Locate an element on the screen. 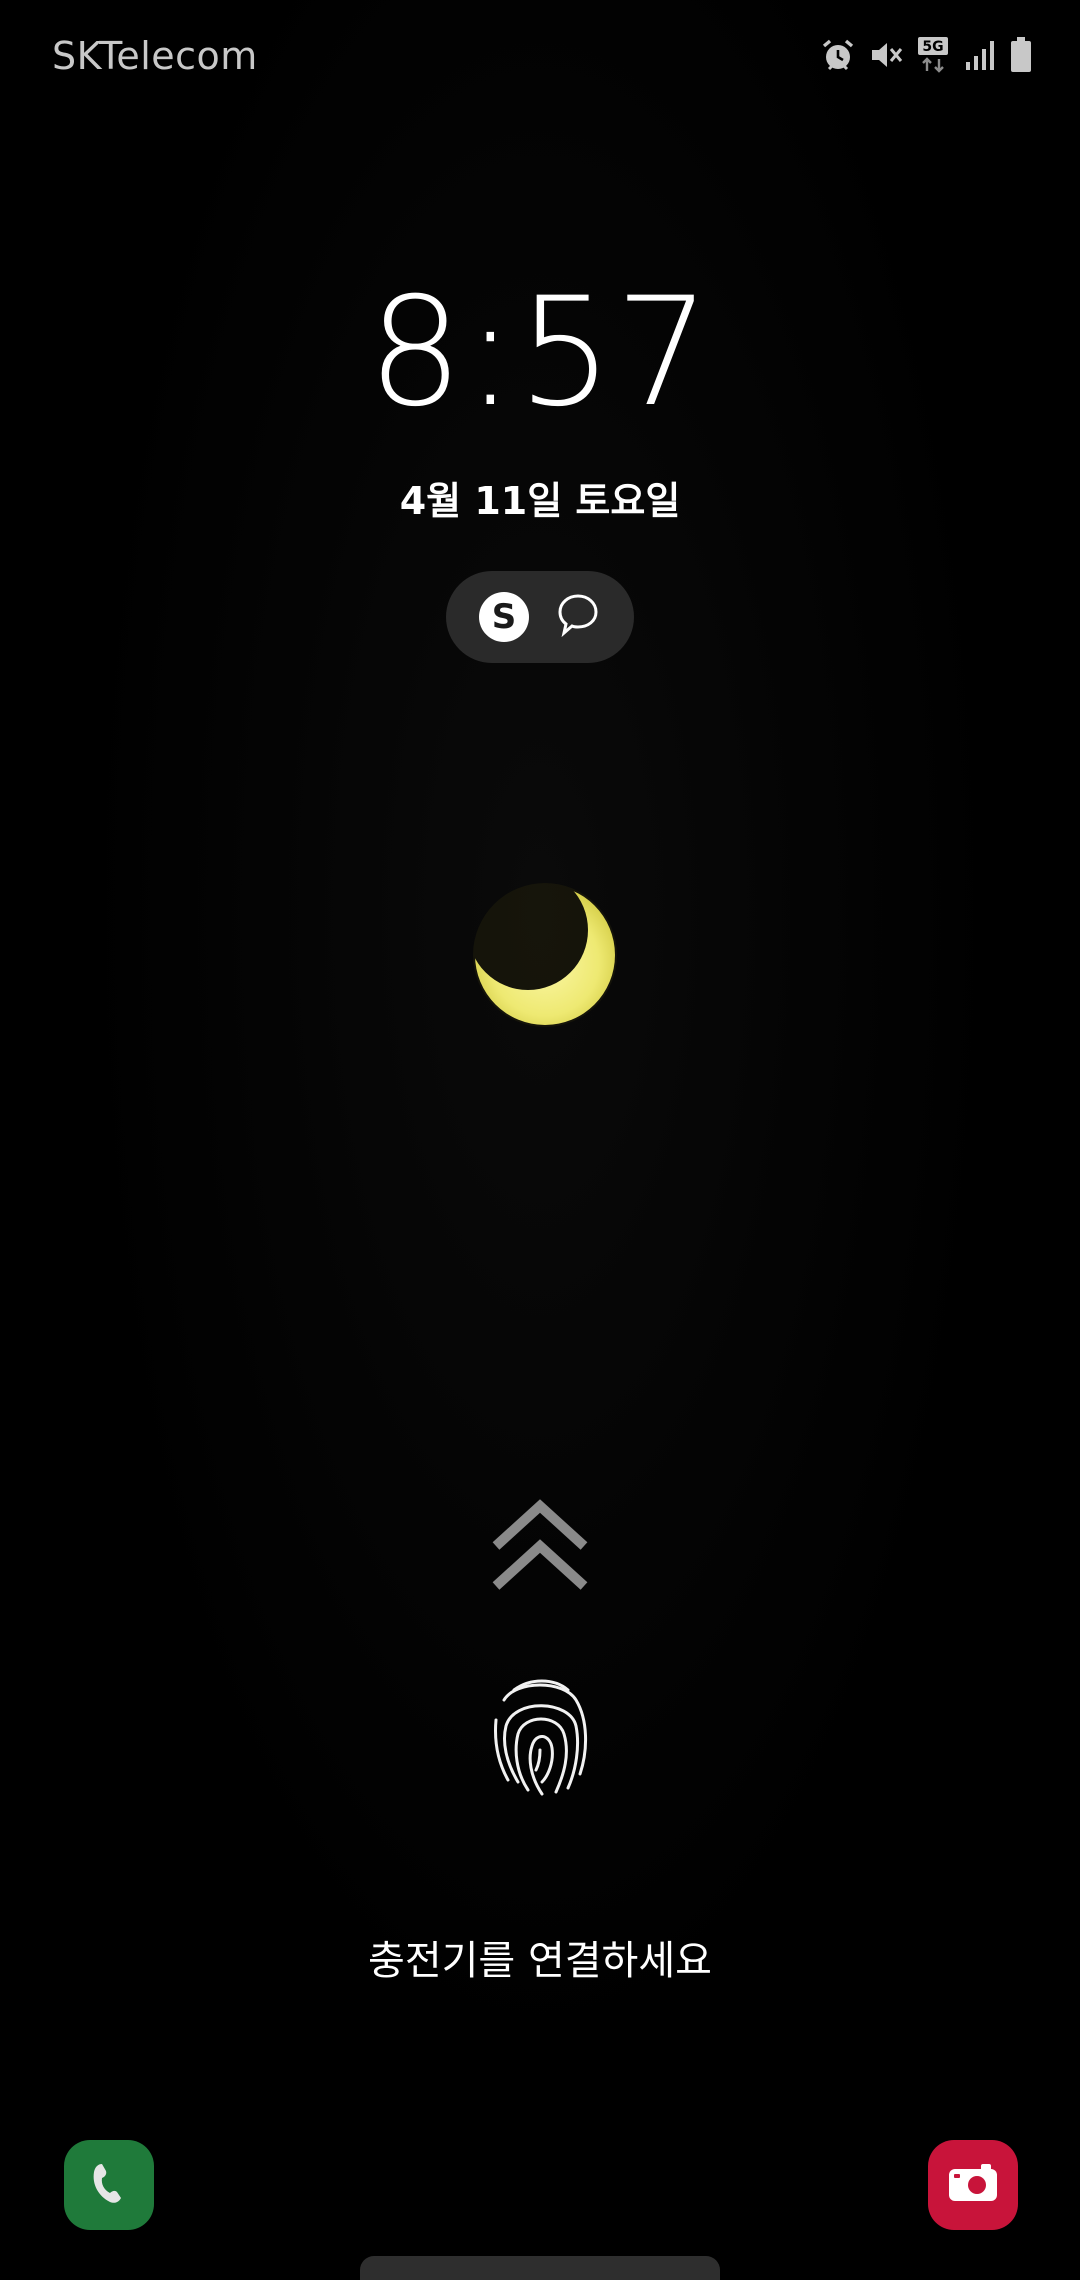 Image resolution: width=1080 pixels, height=2280 pixels. home-gesture-handle is located at coordinates (540, 2268).